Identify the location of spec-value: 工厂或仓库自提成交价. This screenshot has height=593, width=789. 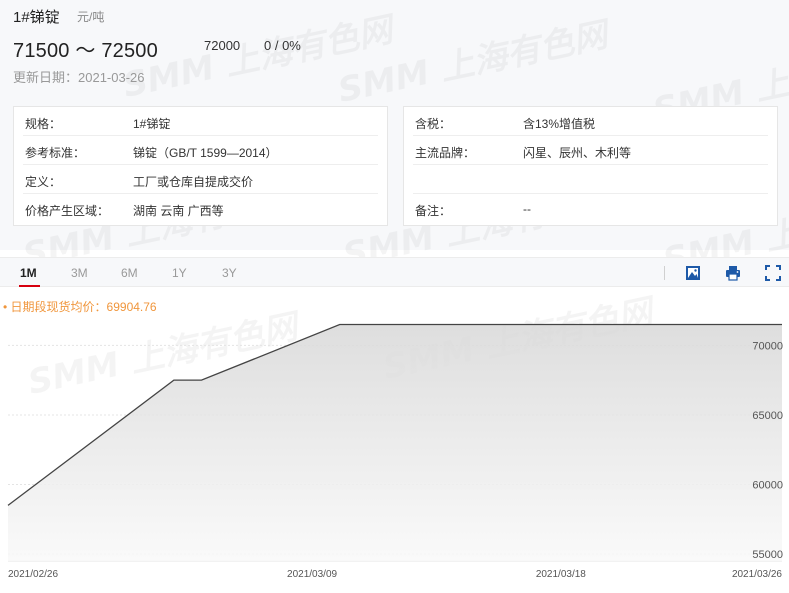
(193, 182).